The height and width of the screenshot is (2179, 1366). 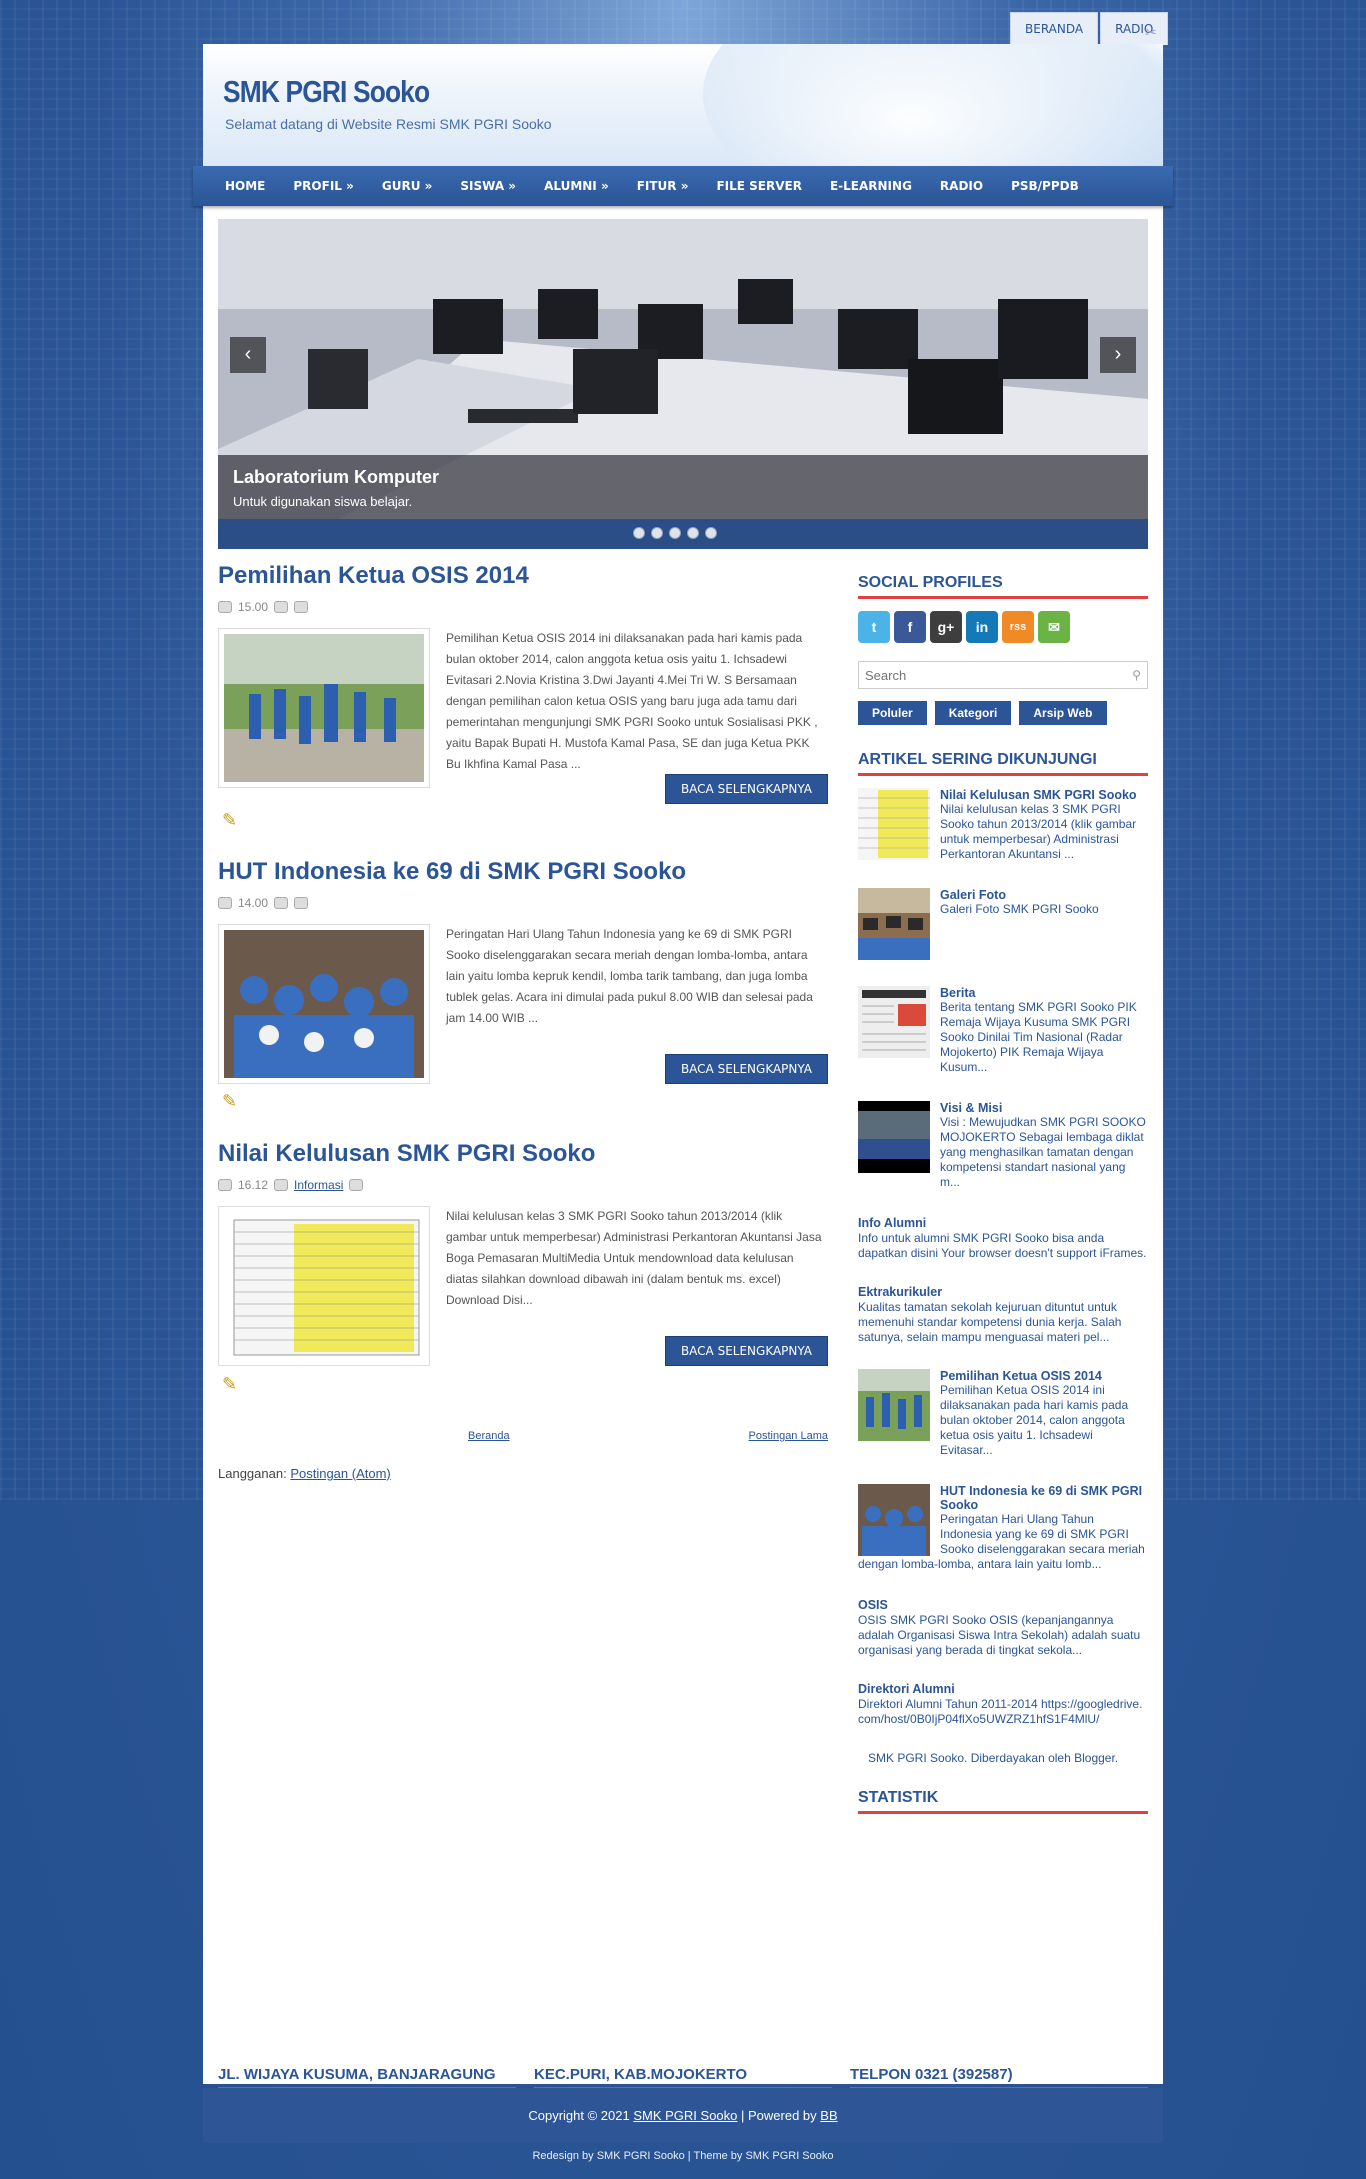 I want to click on popular-post-title: Ektrakurikuler, so click(x=1003, y=1292).